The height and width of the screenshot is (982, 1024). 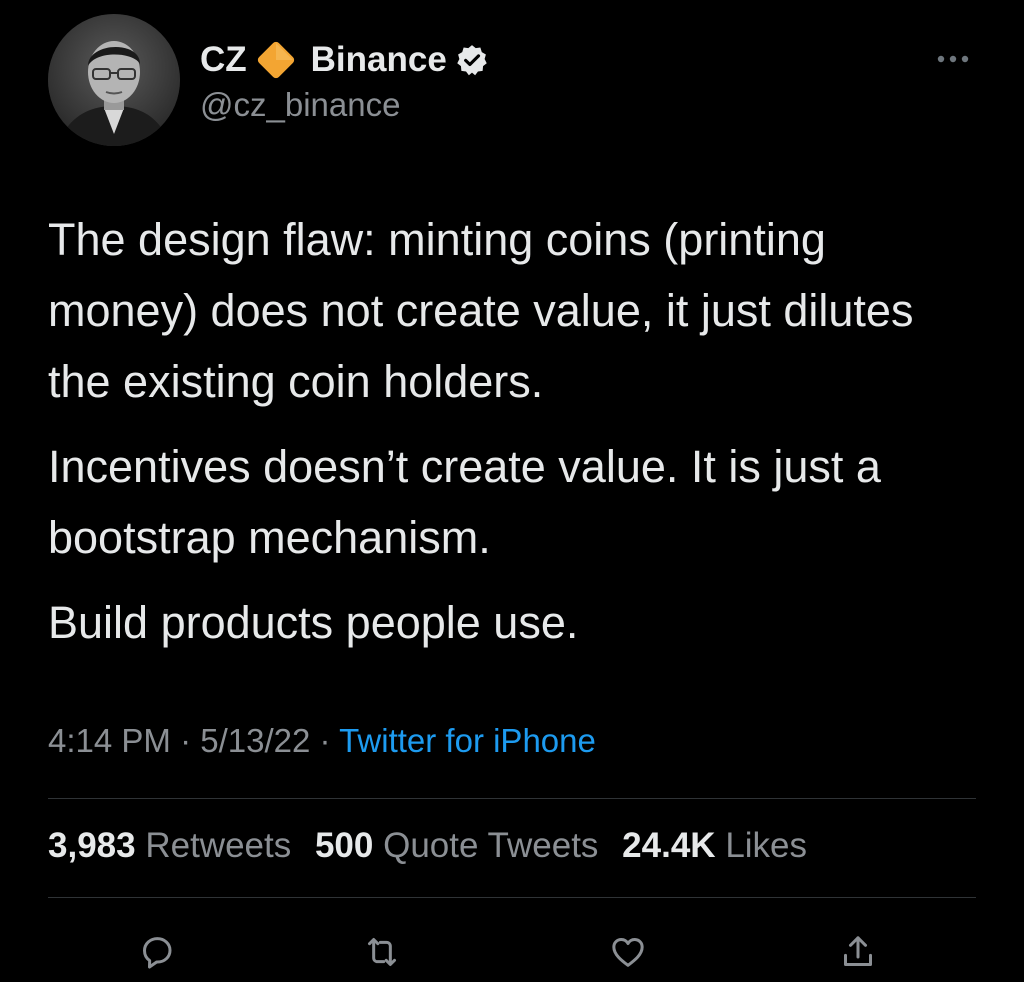 I want to click on share-icon, so click(x=858, y=952).